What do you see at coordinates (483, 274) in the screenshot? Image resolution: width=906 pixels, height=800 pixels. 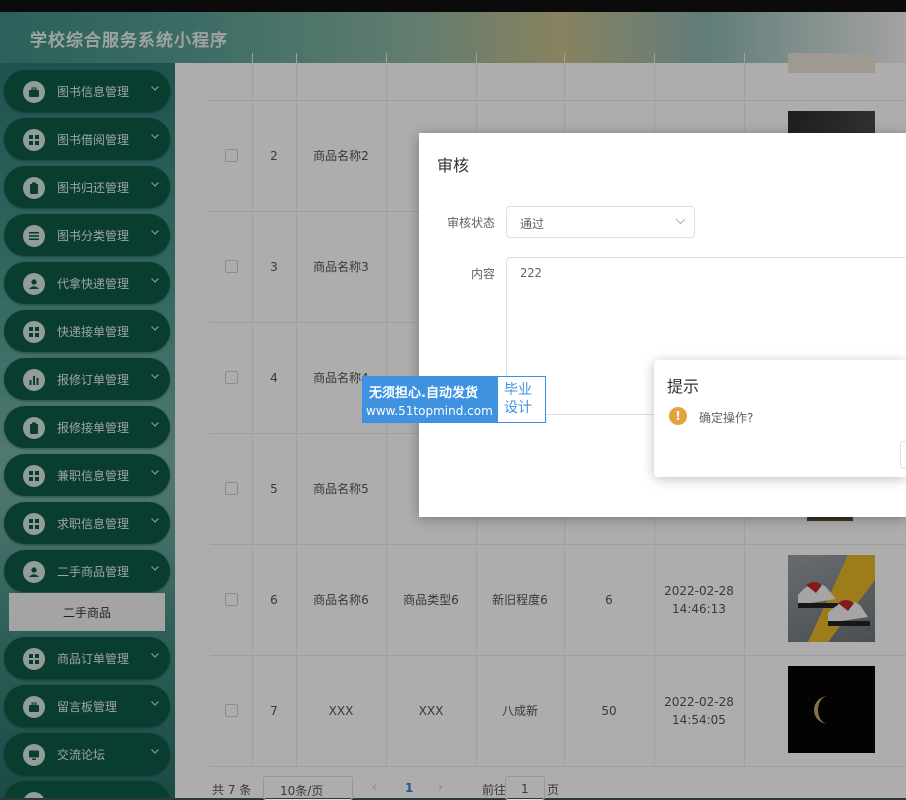 I see `content-label: 内容` at bounding box center [483, 274].